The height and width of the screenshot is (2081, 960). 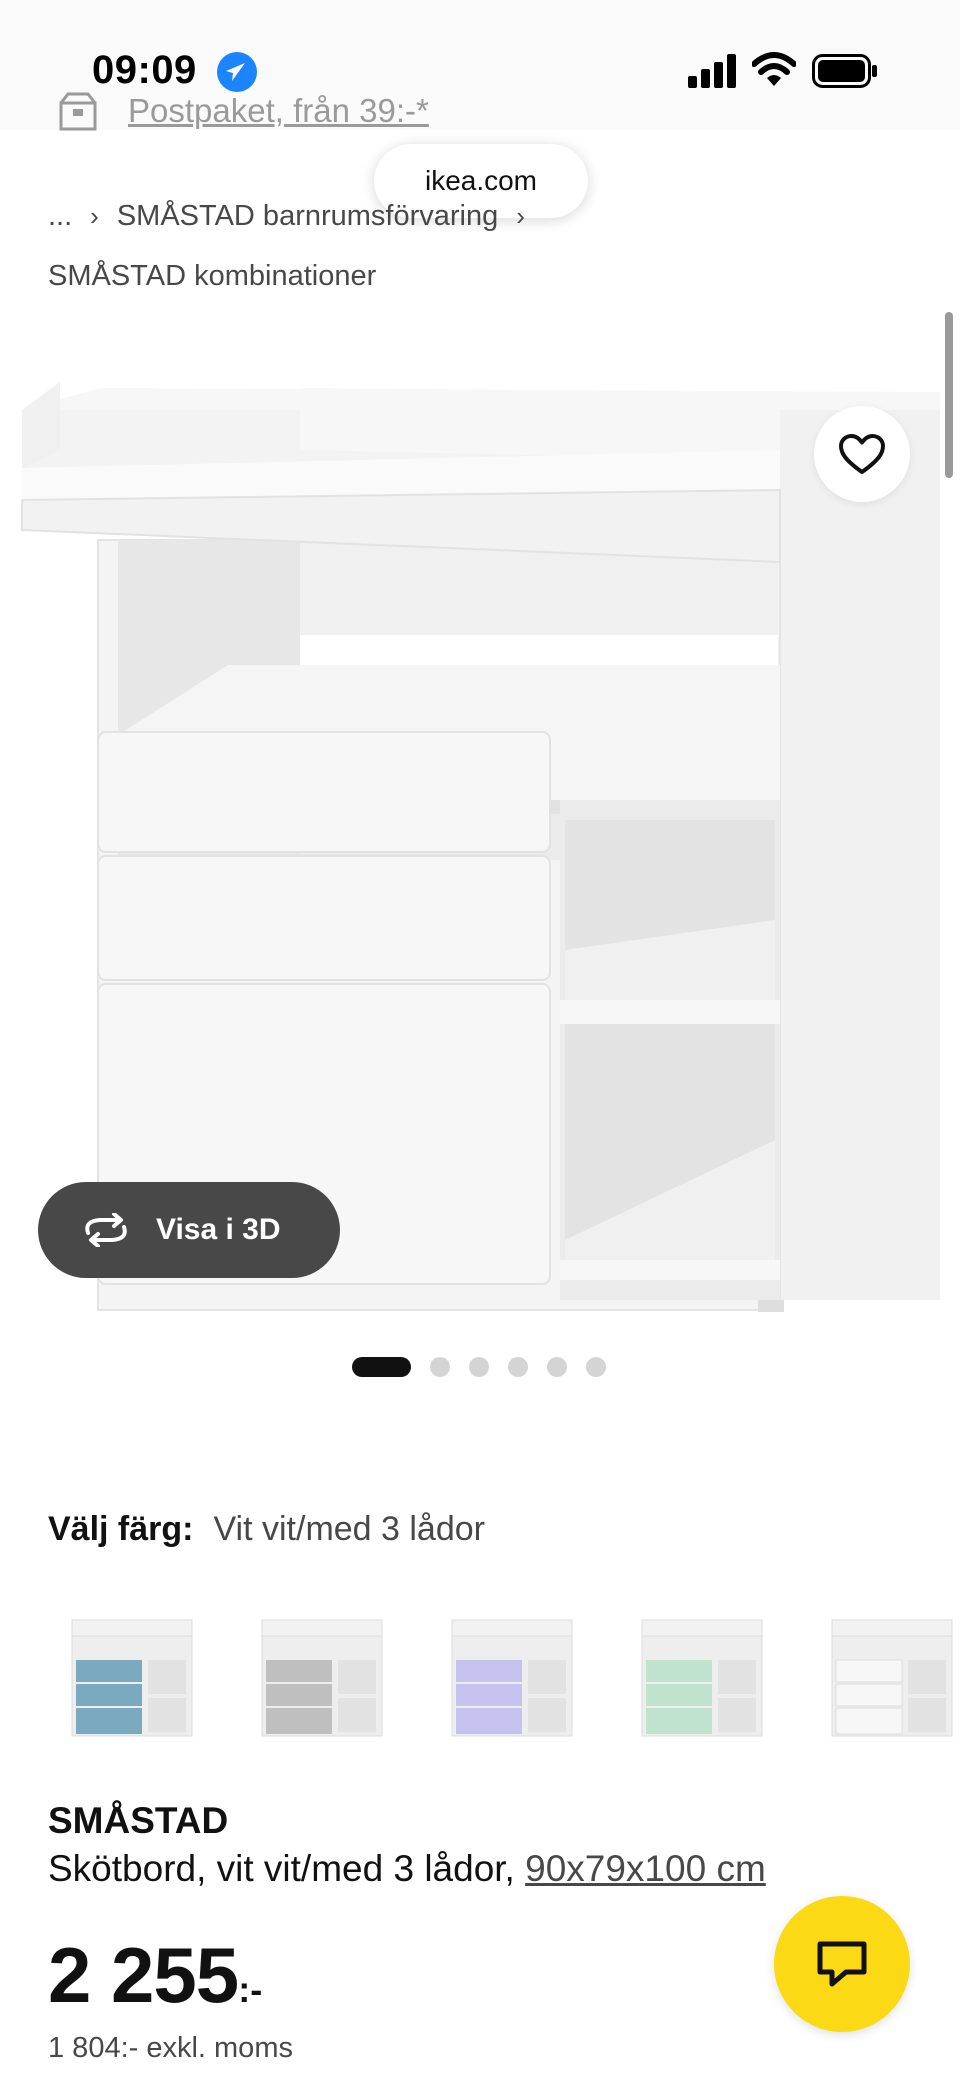 What do you see at coordinates (212, 276) in the screenshot?
I see `breadcrumb-current-link: SMÅSTAD kombinationer` at bounding box center [212, 276].